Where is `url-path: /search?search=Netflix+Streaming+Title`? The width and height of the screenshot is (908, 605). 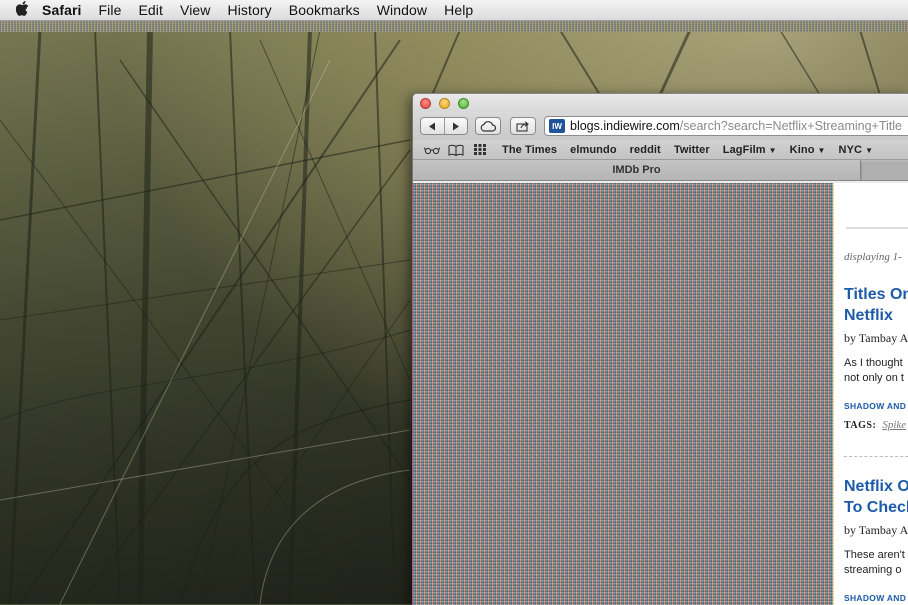 url-path: /search?search=Netflix+Streaming+Title is located at coordinates (790, 126).